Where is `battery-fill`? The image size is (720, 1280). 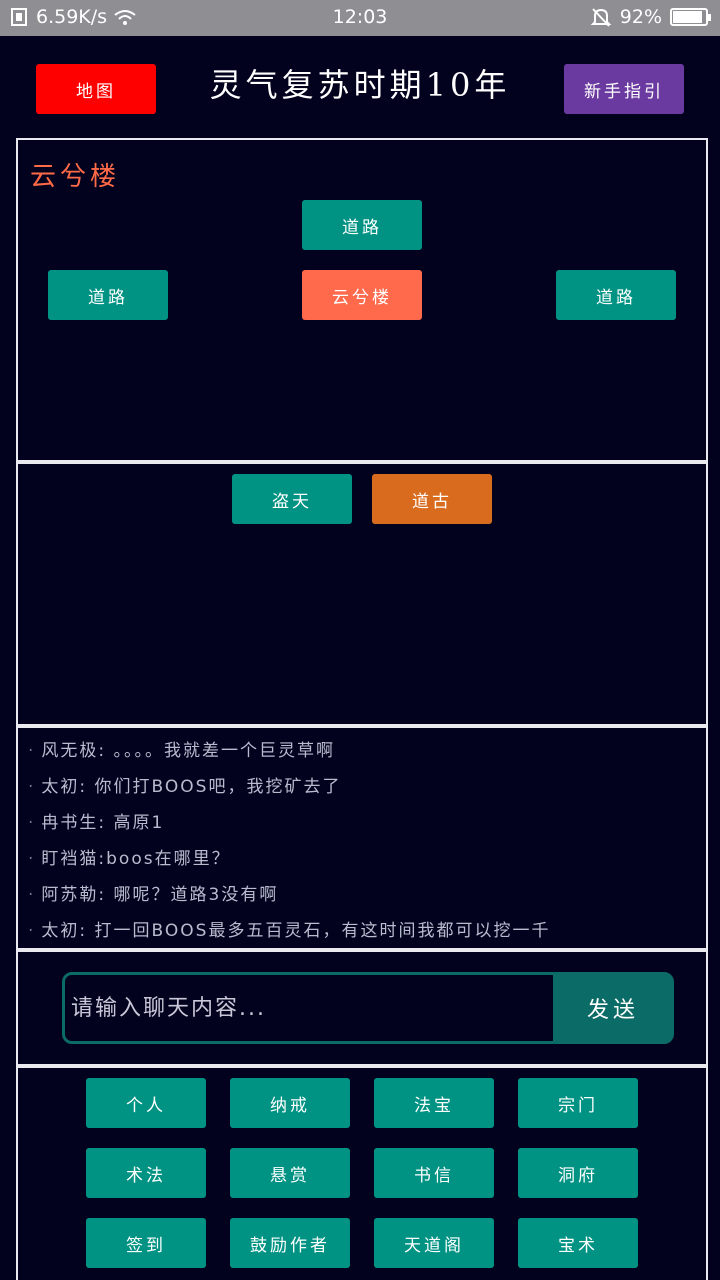 battery-fill is located at coordinates (688, 17).